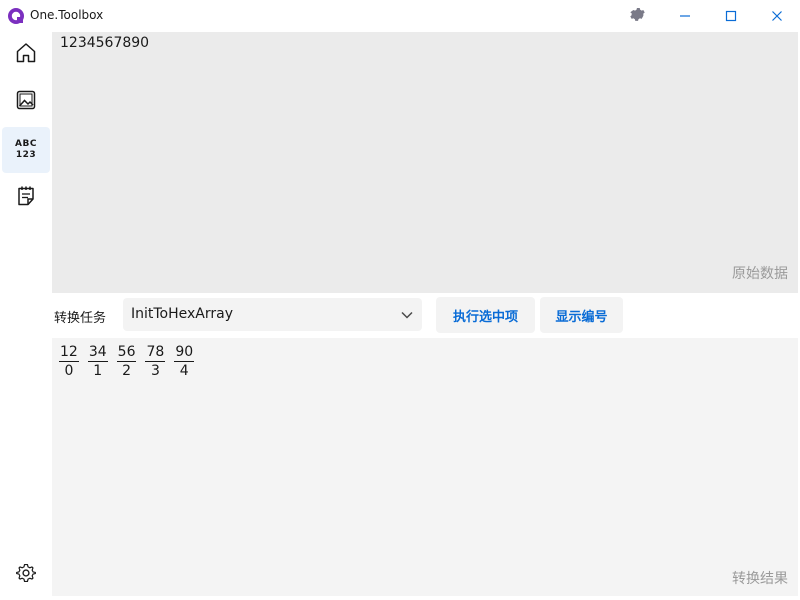 The width and height of the screenshot is (800, 600). What do you see at coordinates (272, 314) in the screenshot?
I see `task-select: InitToHexArray` at bounding box center [272, 314].